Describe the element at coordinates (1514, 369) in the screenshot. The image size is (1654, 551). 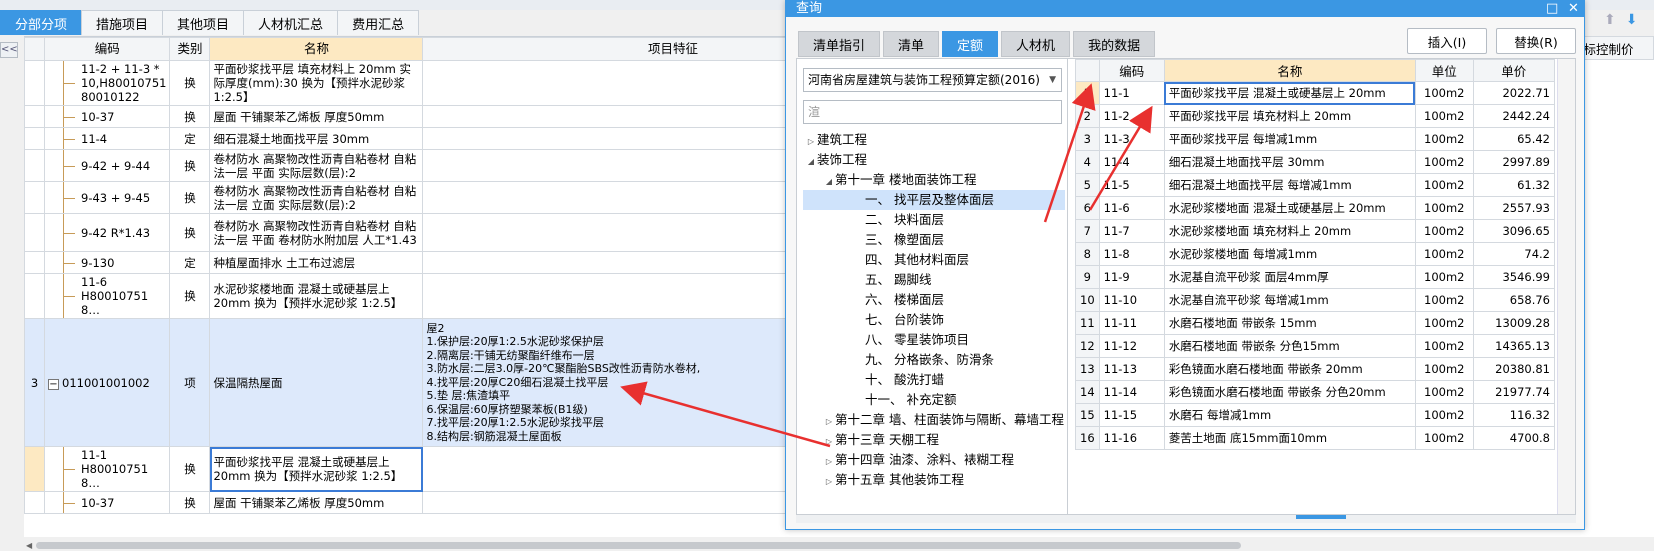
I see `result-price: 20380.81` at that location.